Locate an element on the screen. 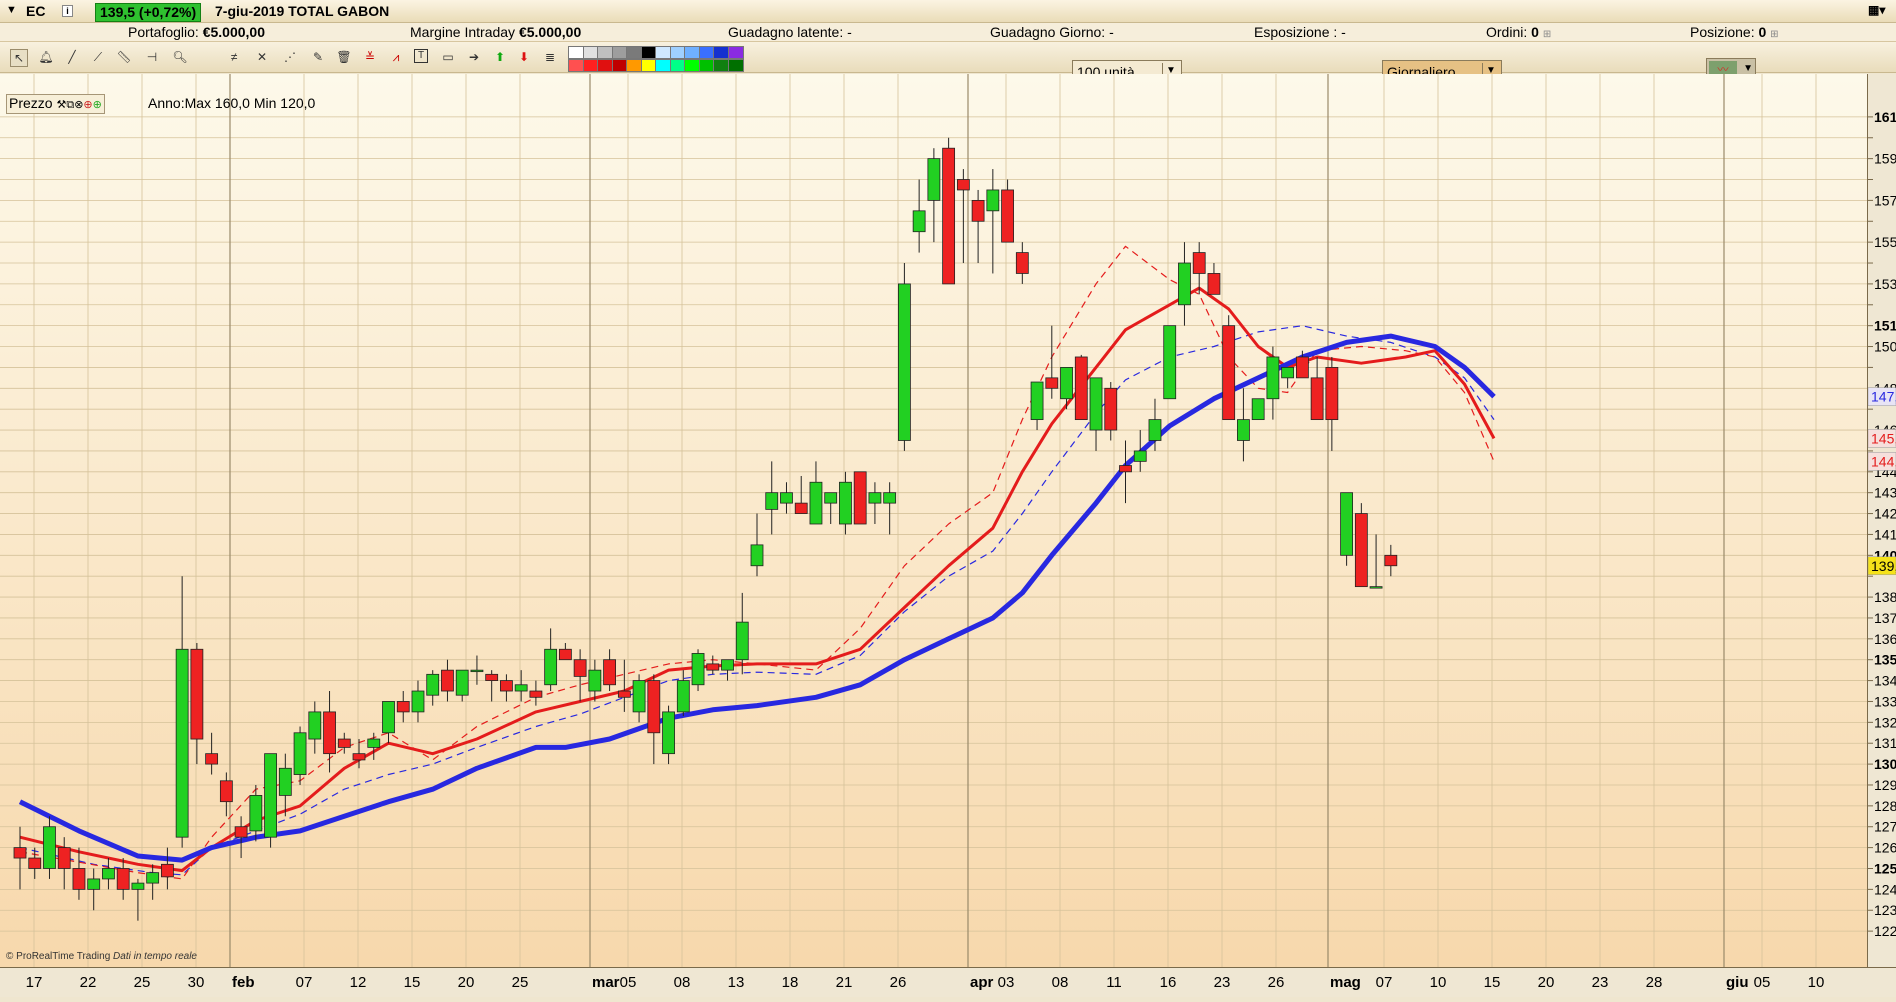  fan-icon: ⋰ is located at coordinates (290, 57).